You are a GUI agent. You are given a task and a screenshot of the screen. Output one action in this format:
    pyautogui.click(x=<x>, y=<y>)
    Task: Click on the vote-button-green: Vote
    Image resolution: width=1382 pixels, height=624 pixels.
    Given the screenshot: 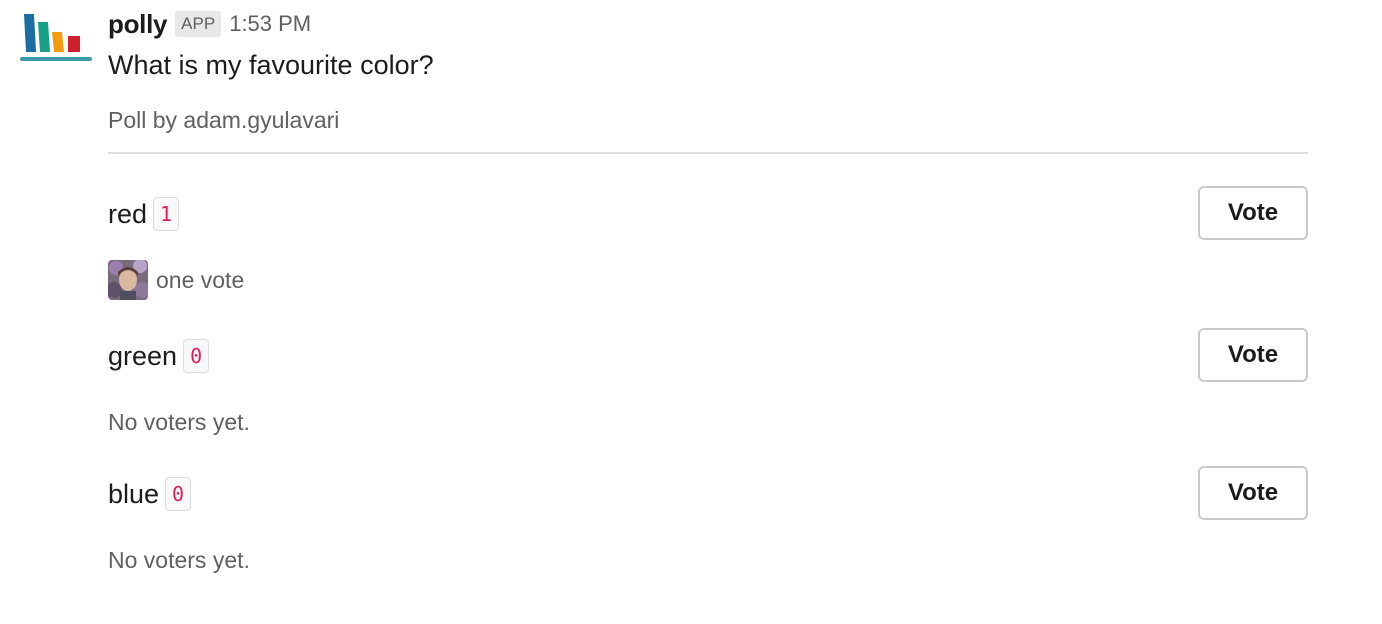 What is the action you would take?
    pyautogui.click(x=1253, y=355)
    